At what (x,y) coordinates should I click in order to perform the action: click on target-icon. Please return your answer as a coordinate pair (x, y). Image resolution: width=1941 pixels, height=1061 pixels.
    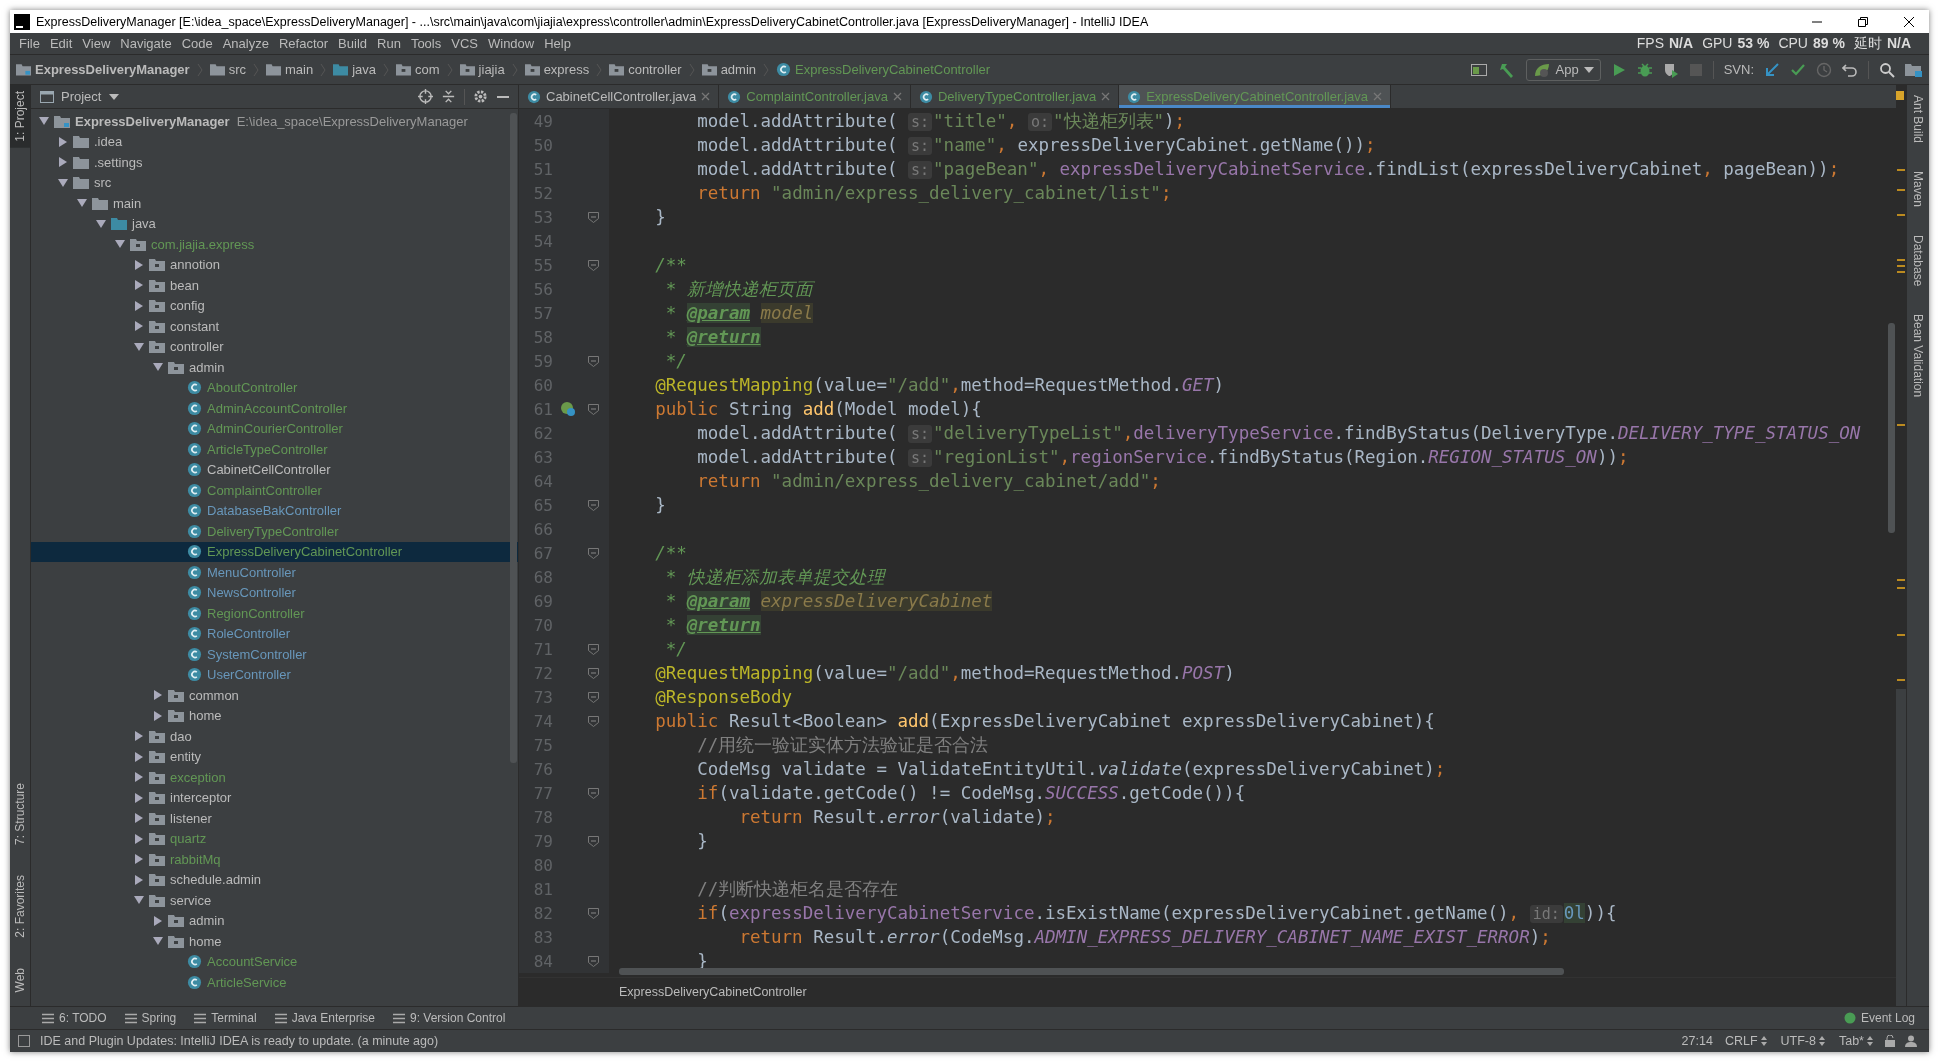
    Looking at the image, I should click on (425, 96).